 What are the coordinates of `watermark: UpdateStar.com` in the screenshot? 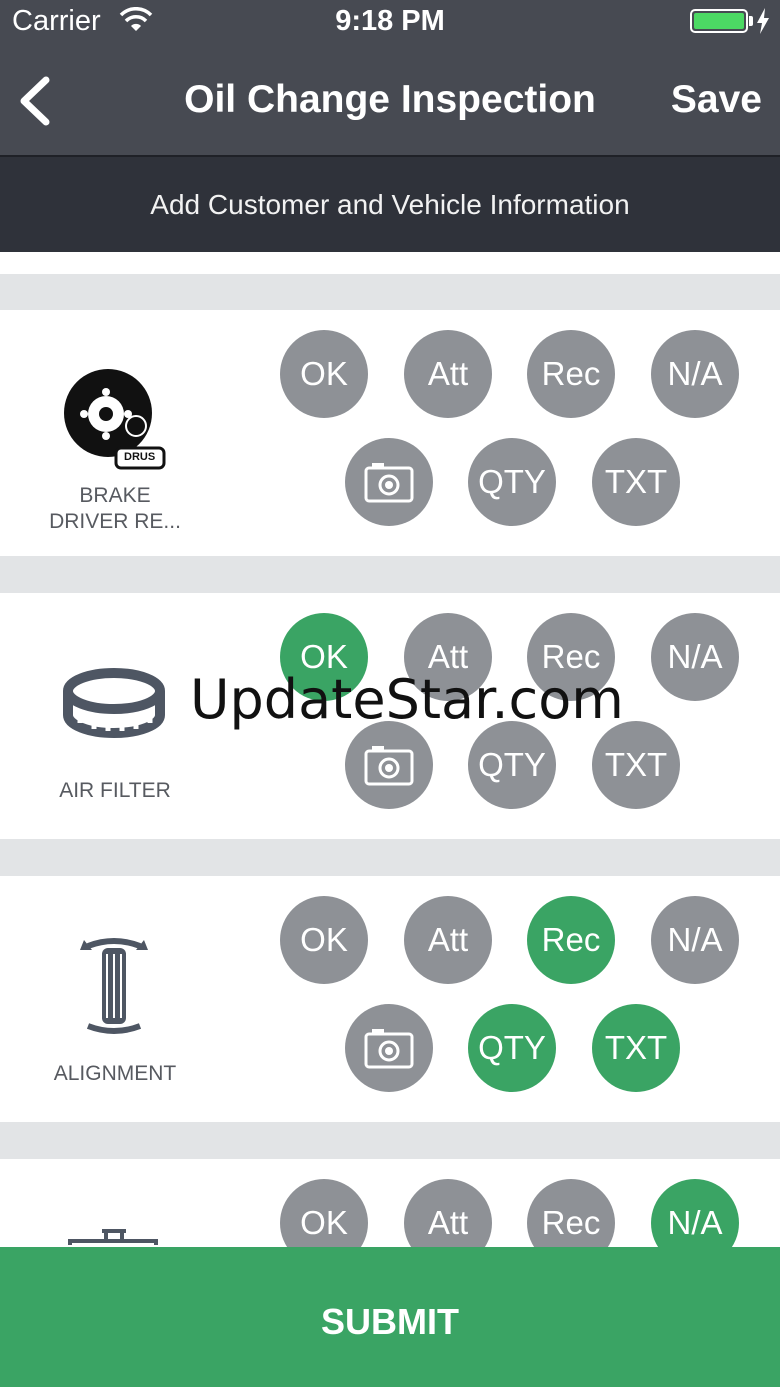 It's located at (407, 699).